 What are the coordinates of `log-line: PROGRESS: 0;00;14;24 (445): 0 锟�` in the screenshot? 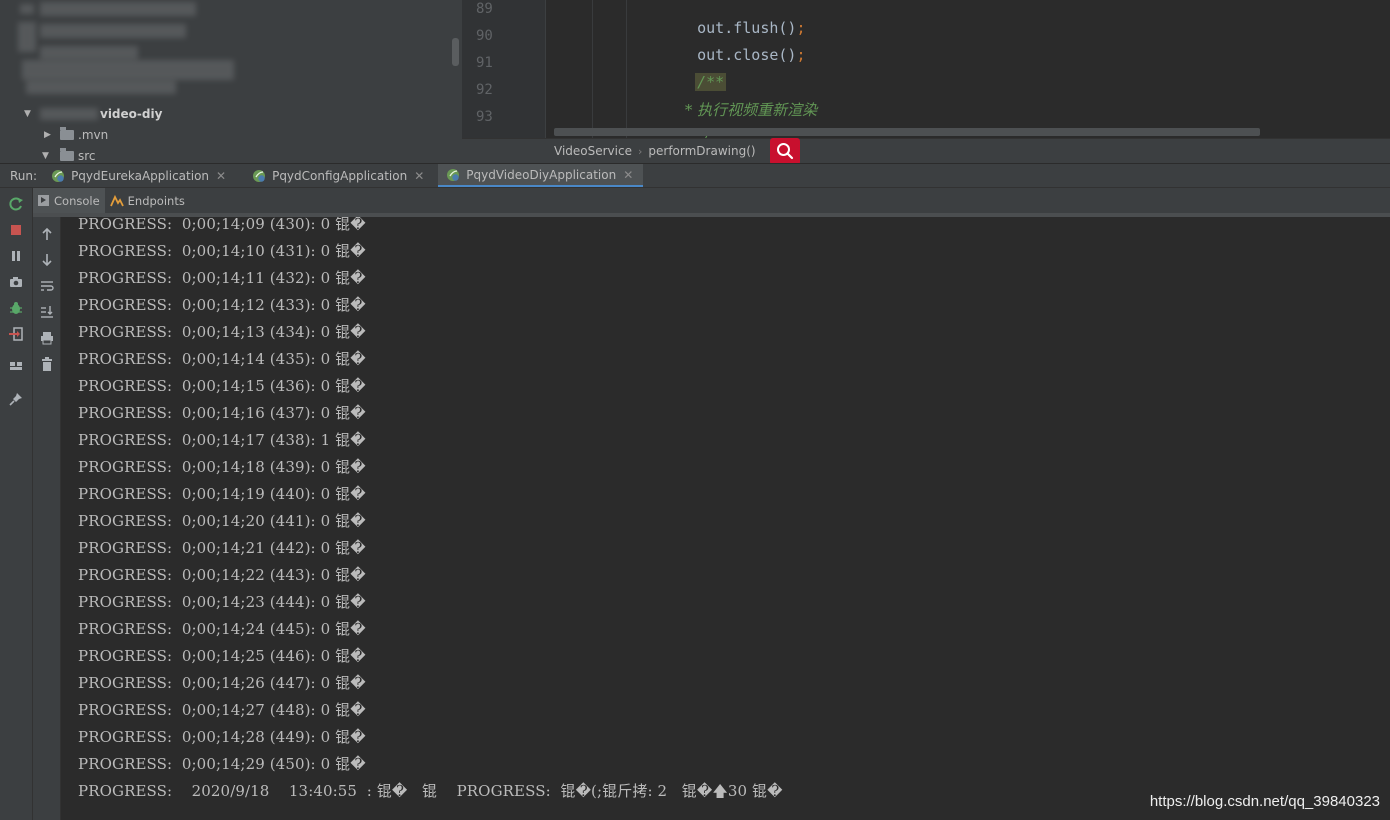 It's located at (222, 629).